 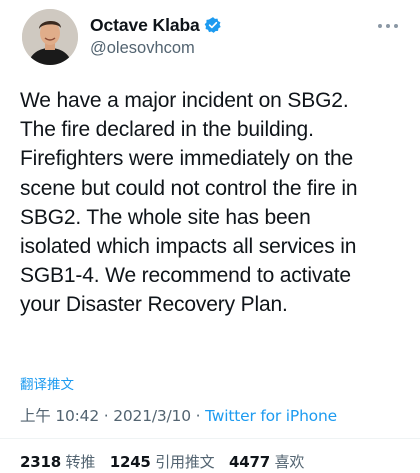 What do you see at coordinates (185, 462) in the screenshot?
I see `quotes-label: 引用推文` at bounding box center [185, 462].